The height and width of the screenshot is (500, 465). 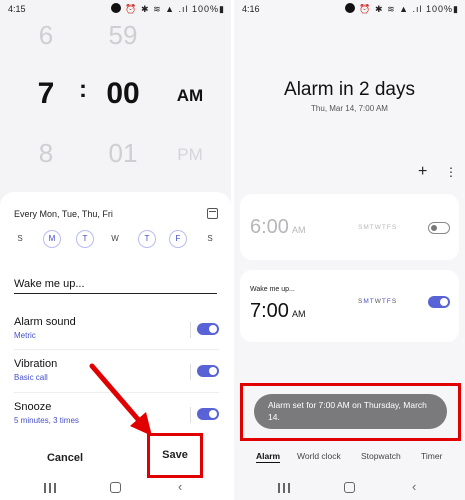 I want to click on hour-next: 8, so click(x=46, y=153).